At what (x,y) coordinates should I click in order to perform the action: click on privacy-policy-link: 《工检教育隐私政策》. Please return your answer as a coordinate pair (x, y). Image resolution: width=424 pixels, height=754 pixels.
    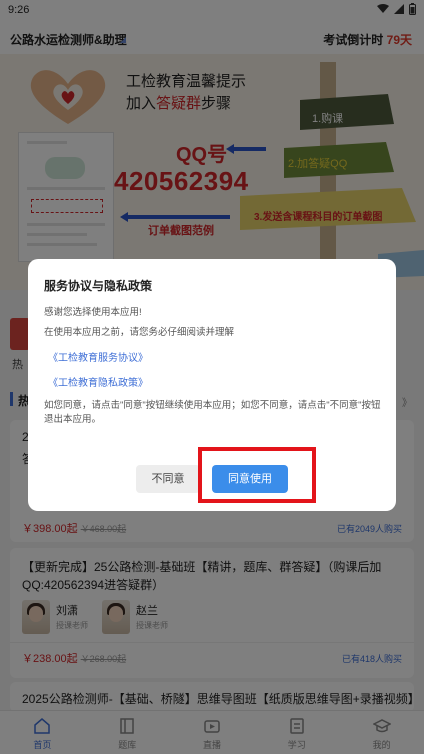
    Looking at the image, I should click on (98, 381).